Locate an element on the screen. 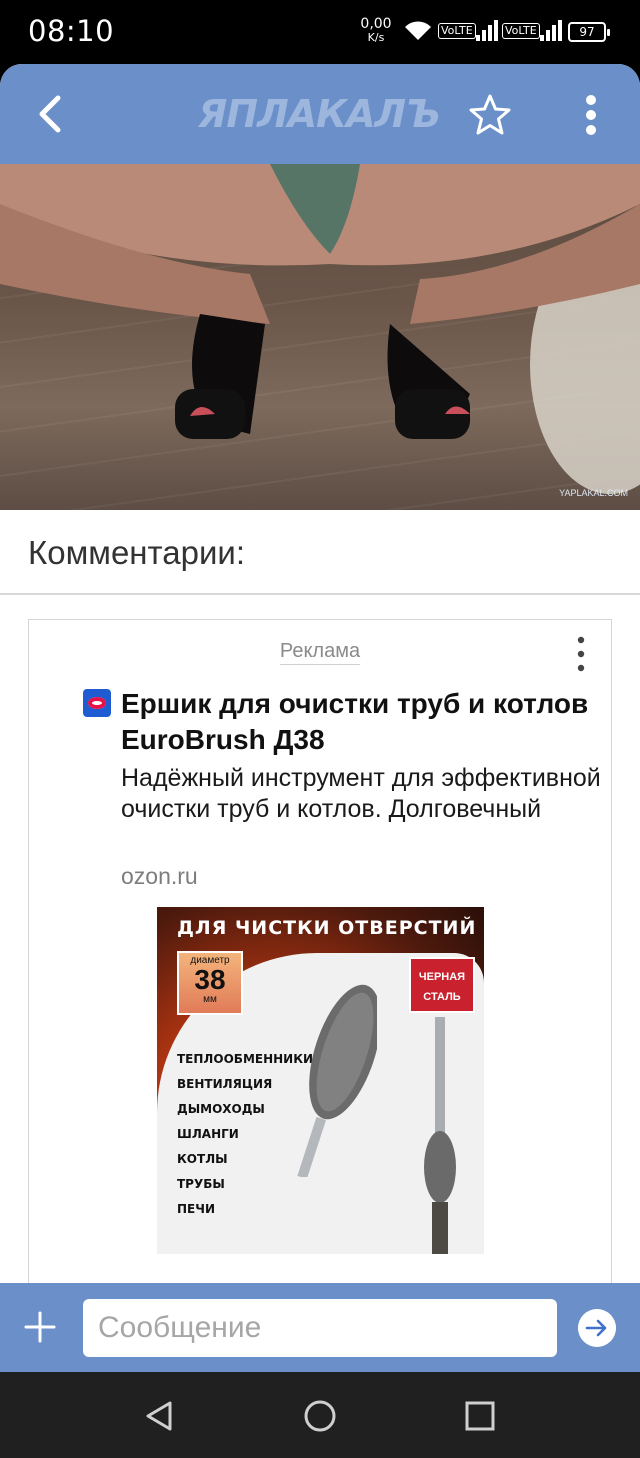  ad-label: Реклама is located at coordinates (320, 652).